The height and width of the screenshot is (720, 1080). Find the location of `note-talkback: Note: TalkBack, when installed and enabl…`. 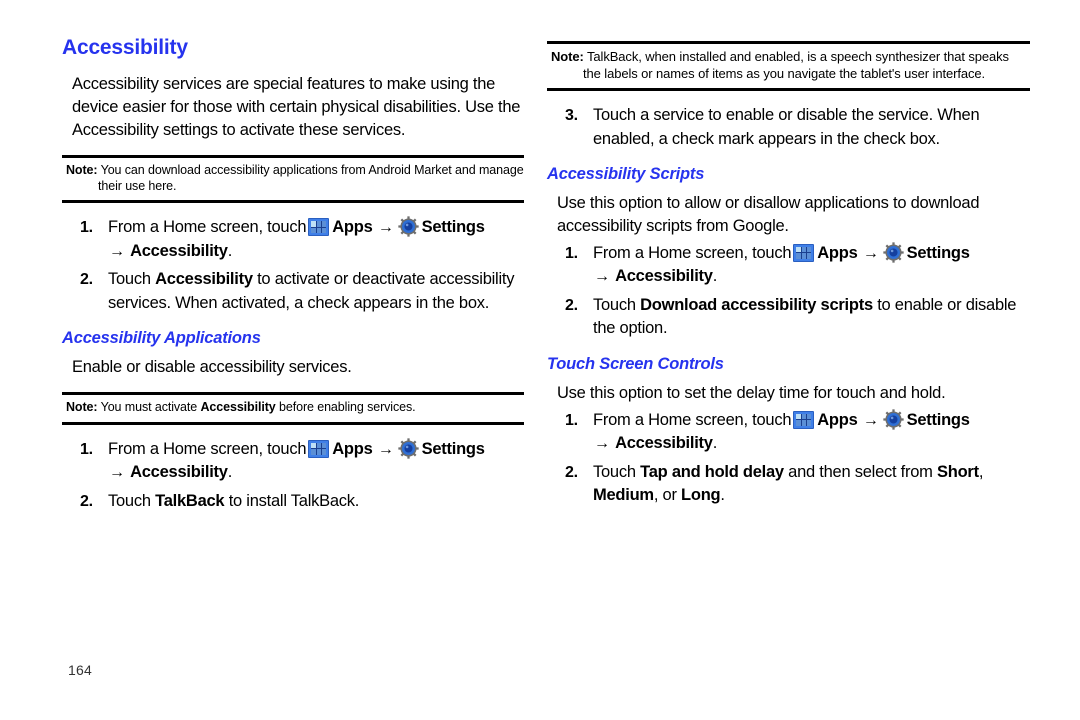

note-talkback: Note: TalkBack, when installed and enabl… is located at coordinates (788, 66).